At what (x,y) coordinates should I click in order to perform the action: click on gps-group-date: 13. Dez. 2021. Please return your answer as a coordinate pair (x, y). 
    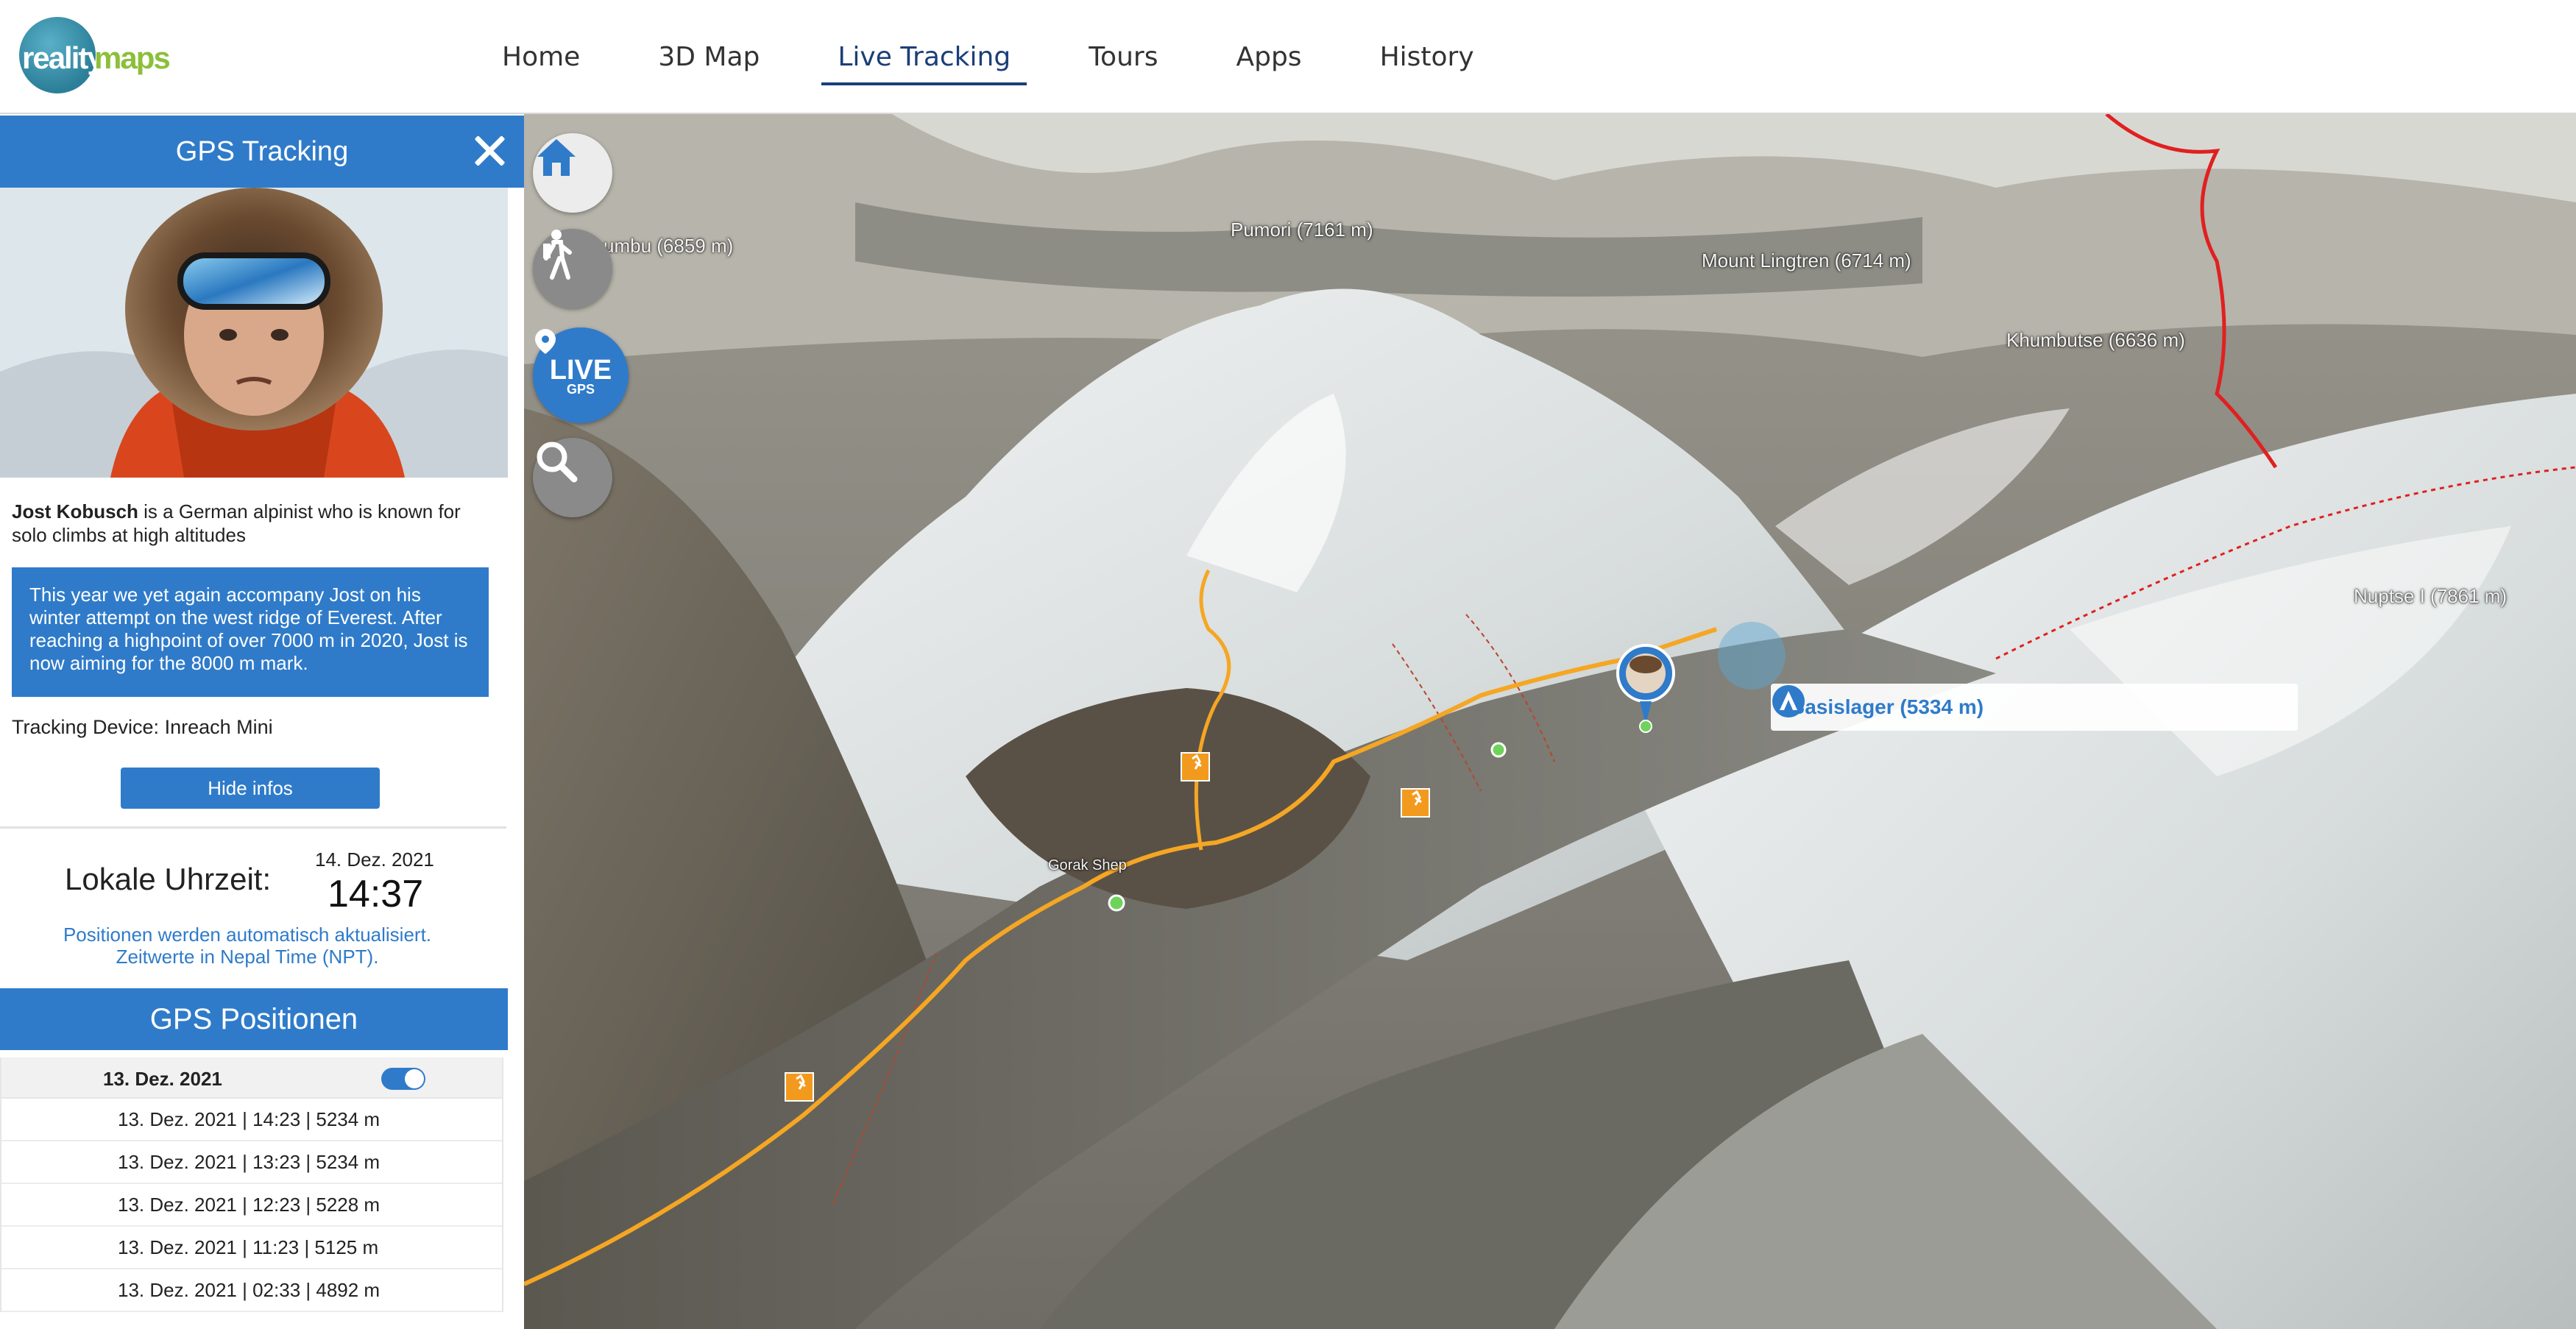
    Looking at the image, I should click on (162, 1079).